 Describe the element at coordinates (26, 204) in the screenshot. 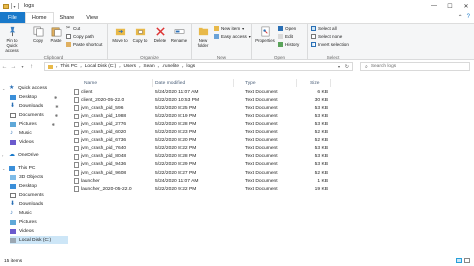

I see `nav-item-downloads-pc: ⬇ Downloads` at that location.